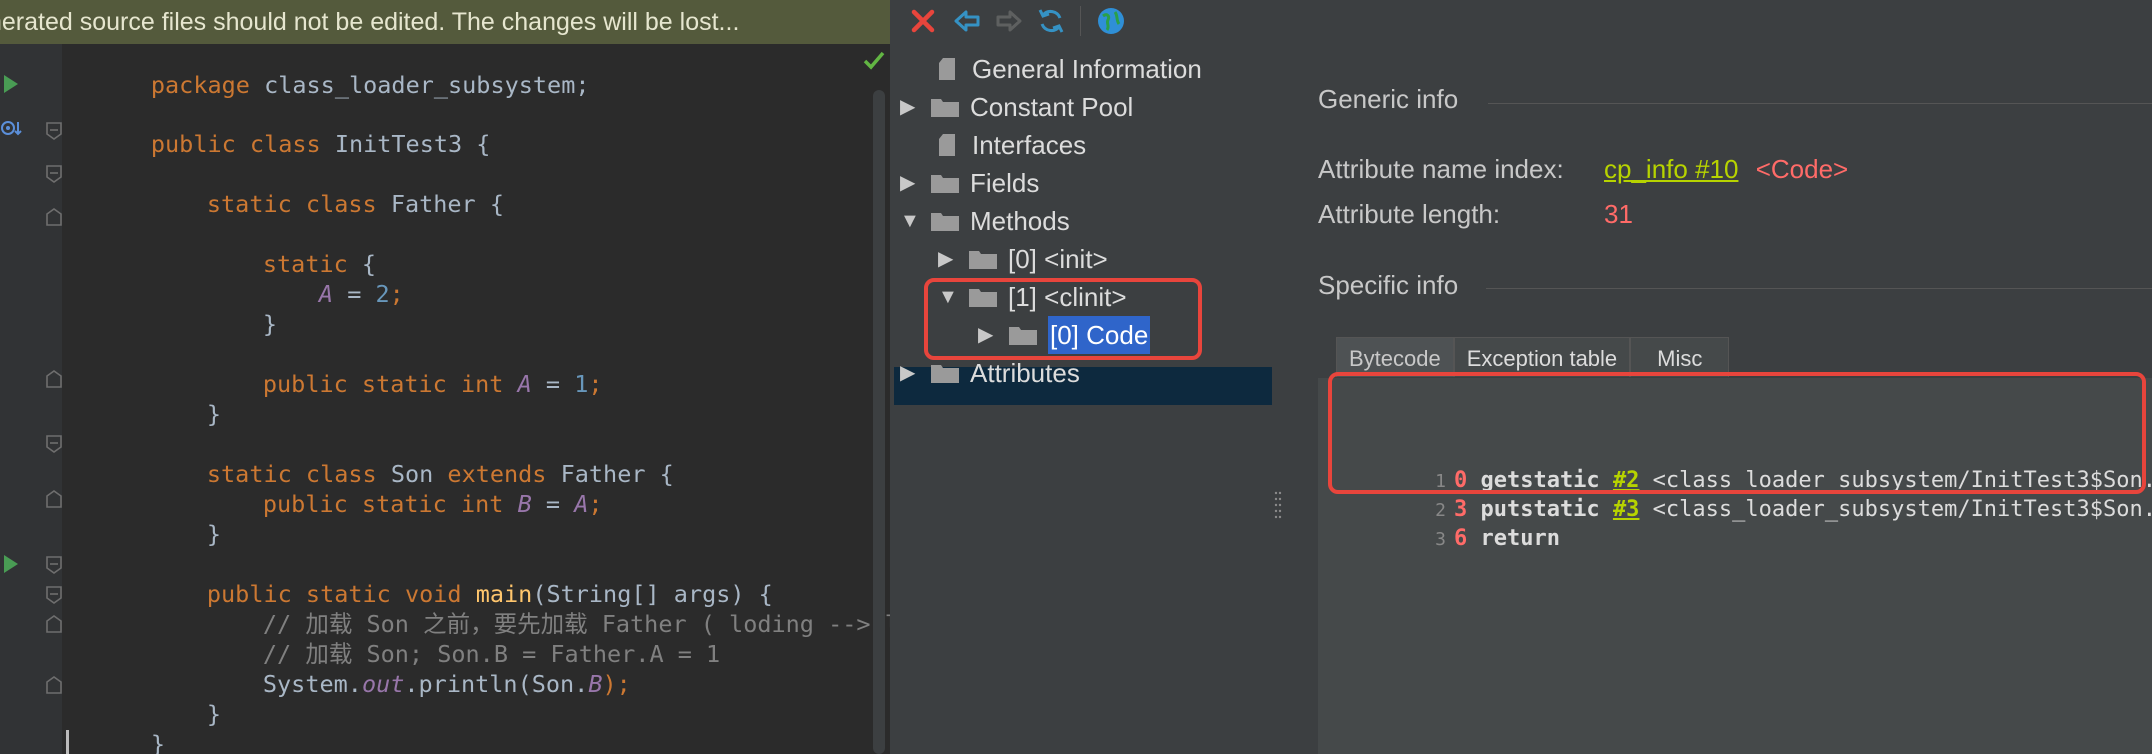  What do you see at coordinates (1523, 21) in the screenshot?
I see `viewer-toolbar` at bounding box center [1523, 21].